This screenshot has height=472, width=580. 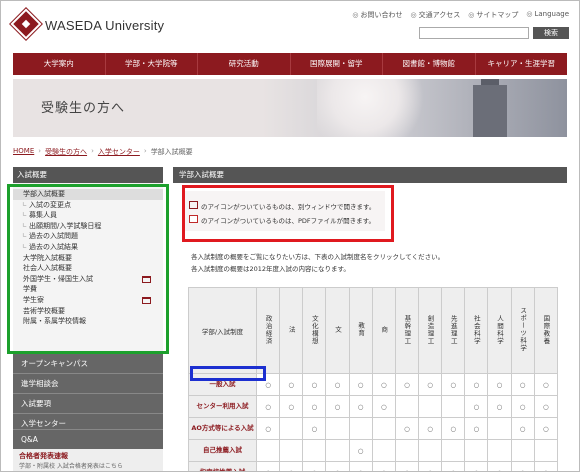 What do you see at coordinates (551, 33) in the screenshot?
I see `search-button: 検索` at bounding box center [551, 33].